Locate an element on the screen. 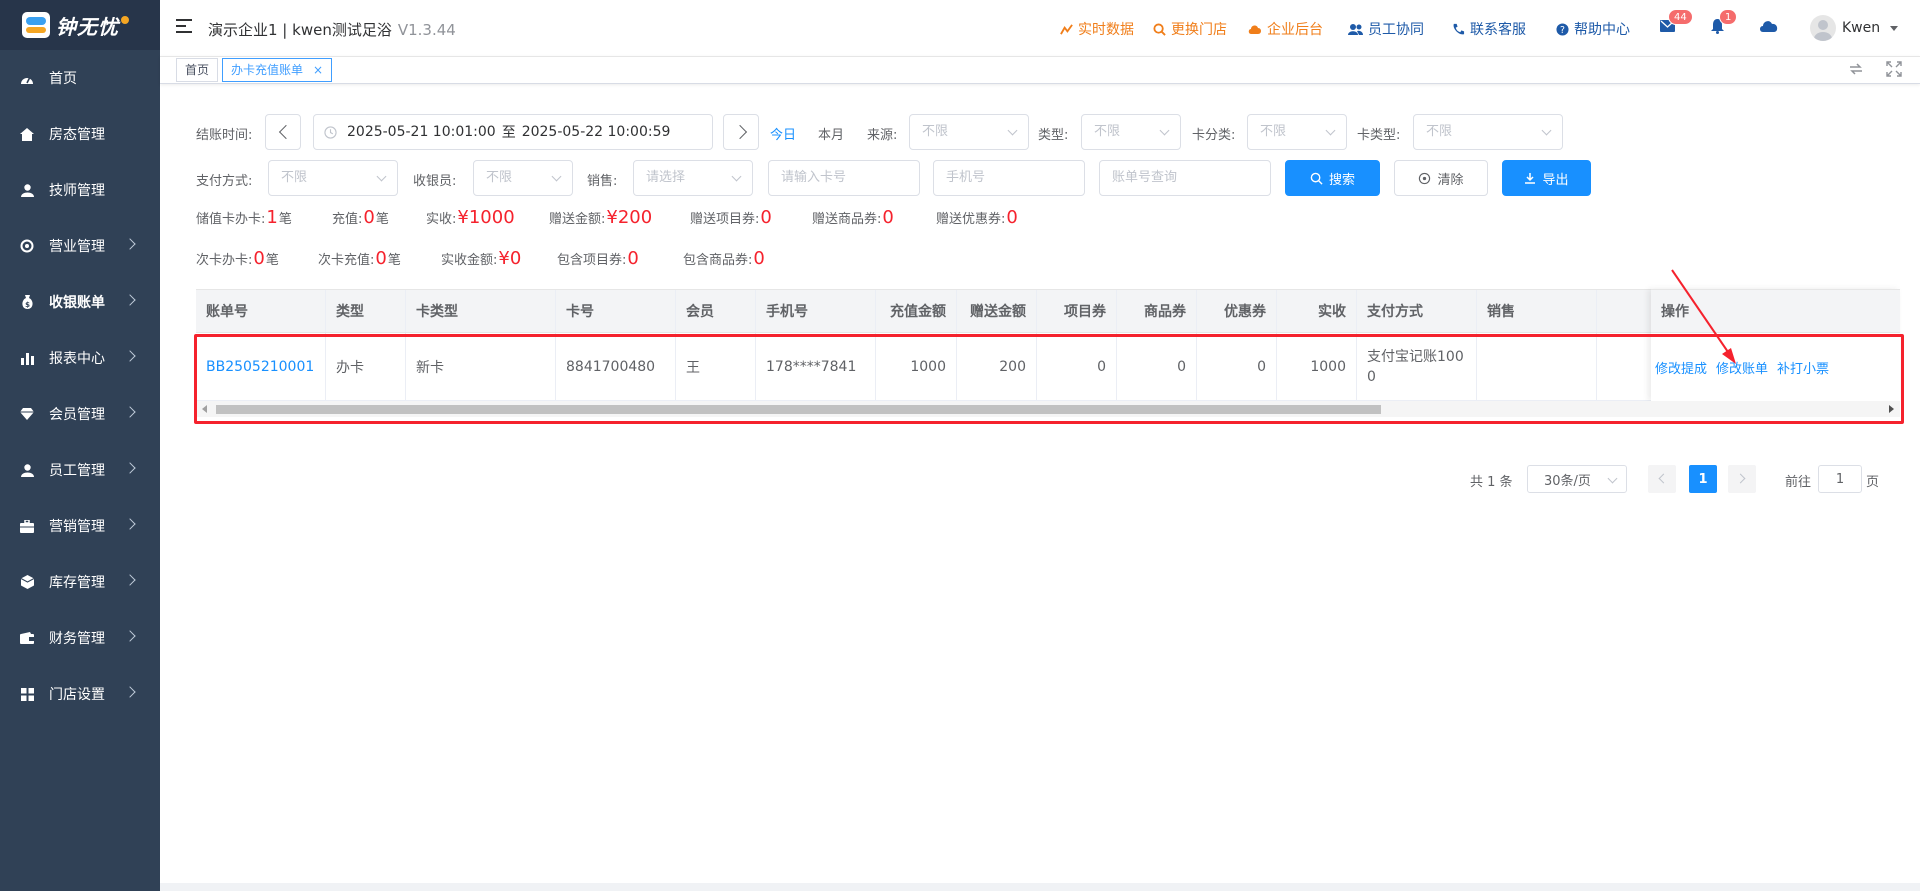  this-month-link: 本月 is located at coordinates (831, 133).